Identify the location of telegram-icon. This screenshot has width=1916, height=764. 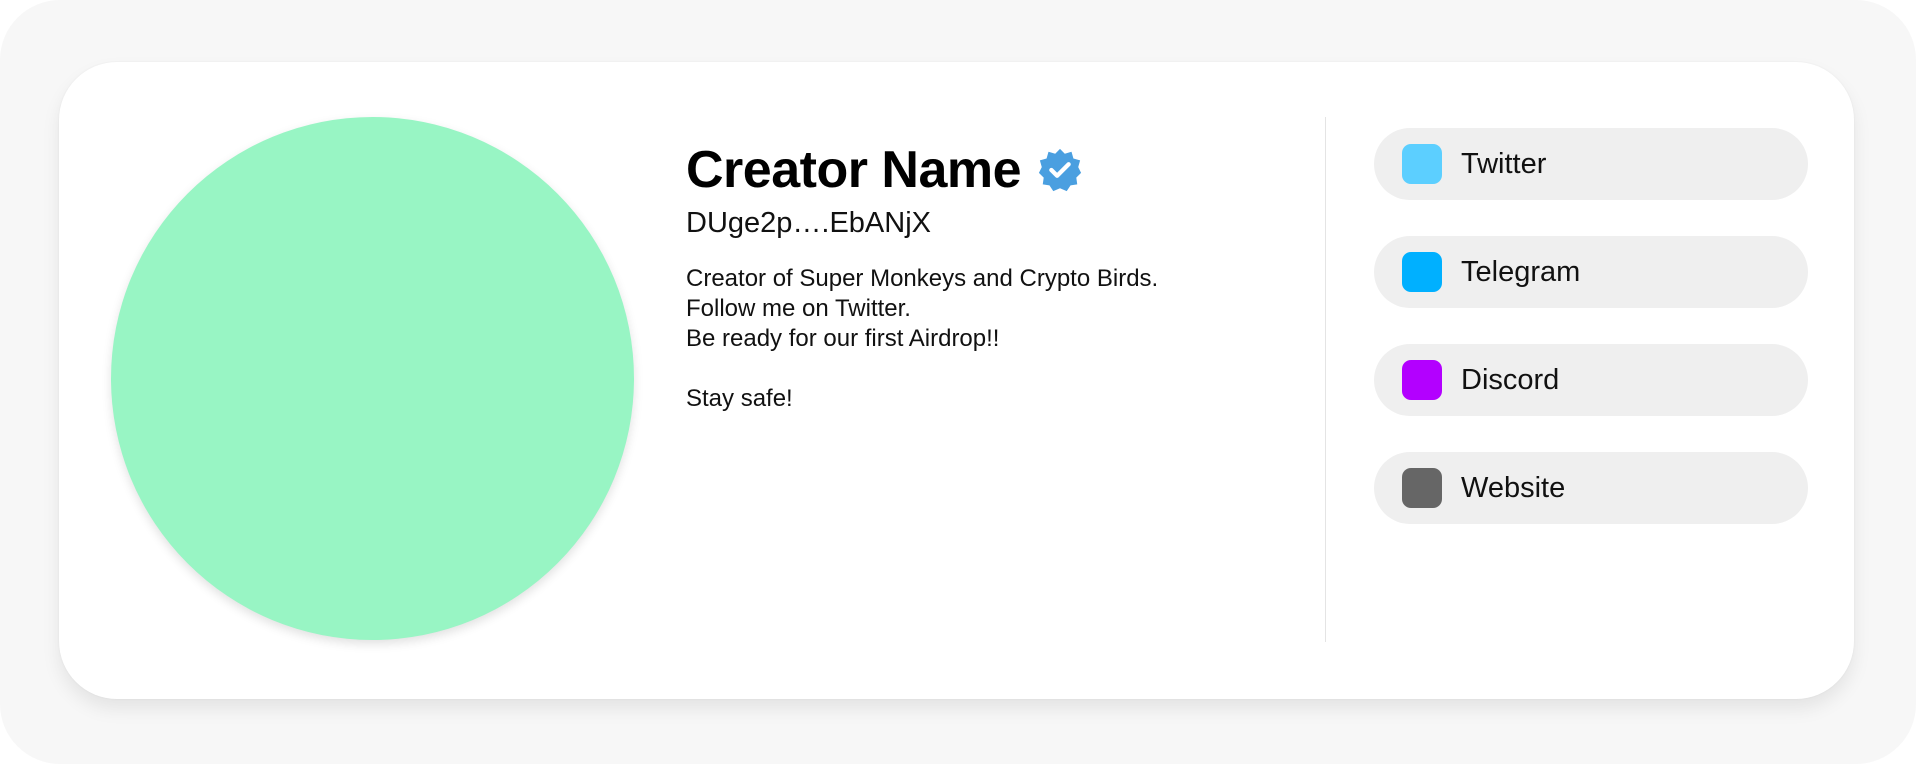
(1422, 272).